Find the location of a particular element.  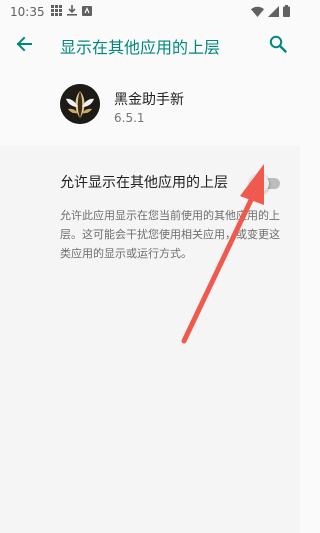

arrow-back-icon is located at coordinates (24, 44).